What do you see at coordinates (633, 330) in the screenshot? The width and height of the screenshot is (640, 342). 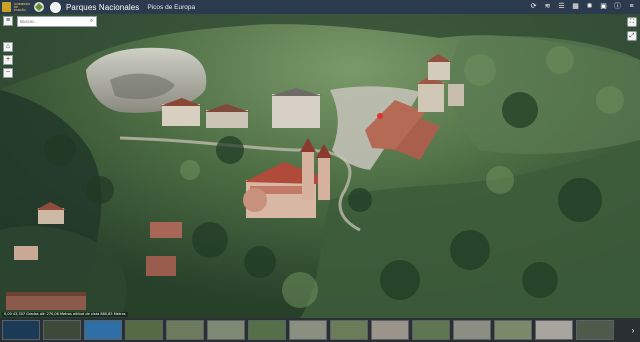 I see `gallery-next-icon: ›` at bounding box center [633, 330].